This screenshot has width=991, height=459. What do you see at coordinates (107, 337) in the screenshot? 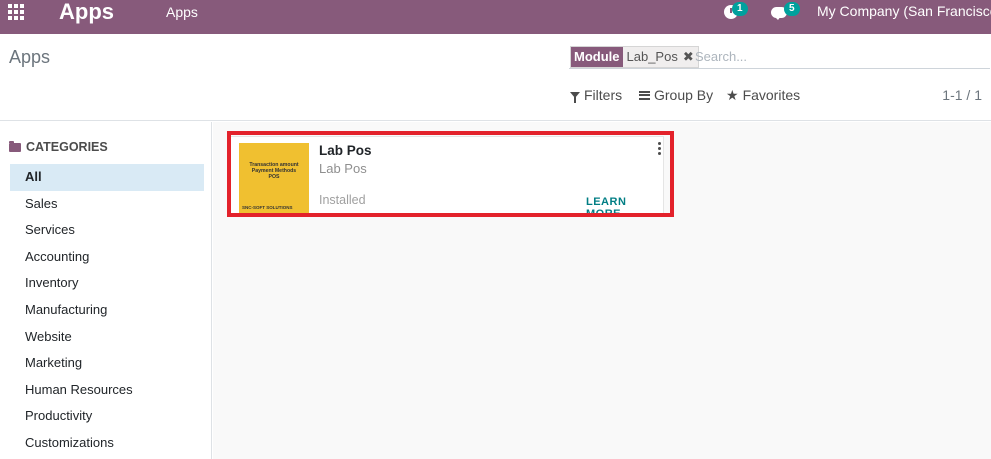
I see `sidebar-item-website: Website` at bounding box center [107, 337].